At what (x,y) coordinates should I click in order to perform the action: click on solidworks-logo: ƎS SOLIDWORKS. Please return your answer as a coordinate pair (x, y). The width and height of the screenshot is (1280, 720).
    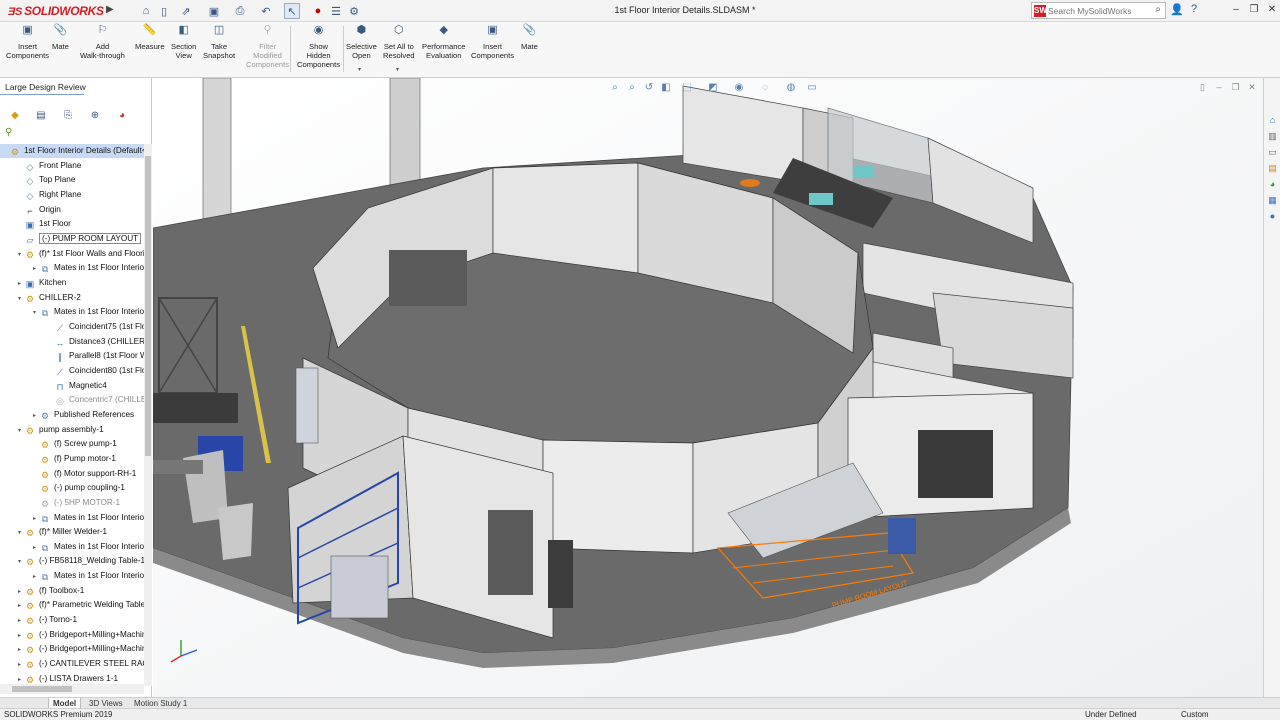
    Looking at the image, I should click on (56, 11).